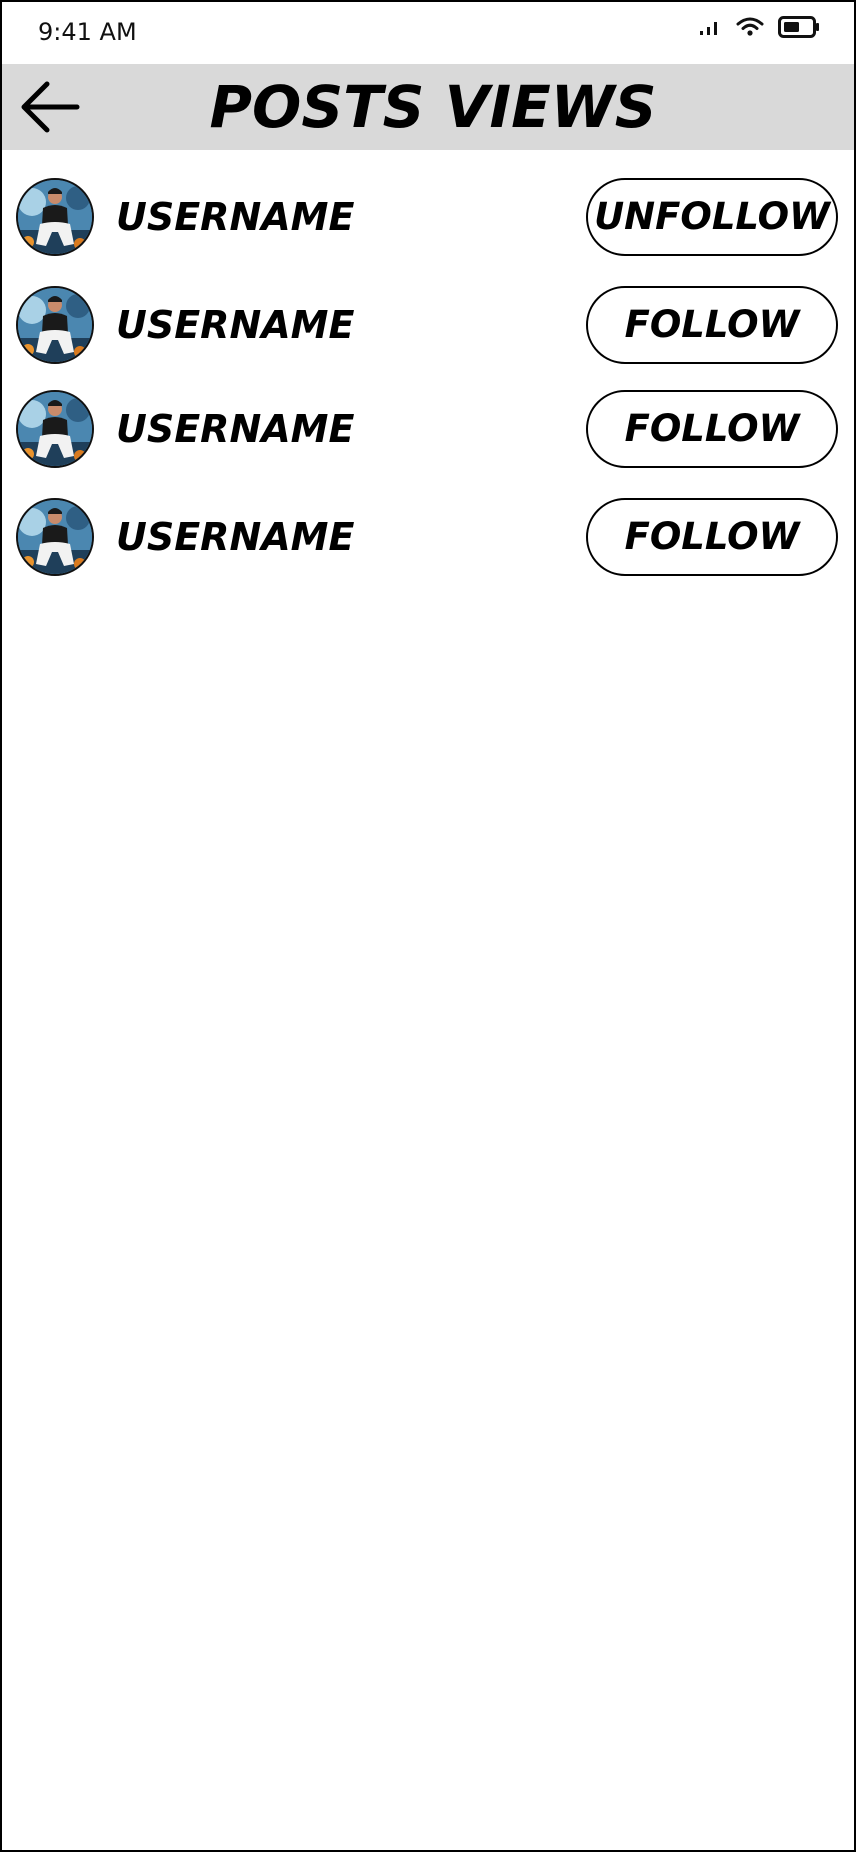  Describe the element at coordinates (428, 32) in the screenshot. I see `status-bar: 9:41 AM` at that location.